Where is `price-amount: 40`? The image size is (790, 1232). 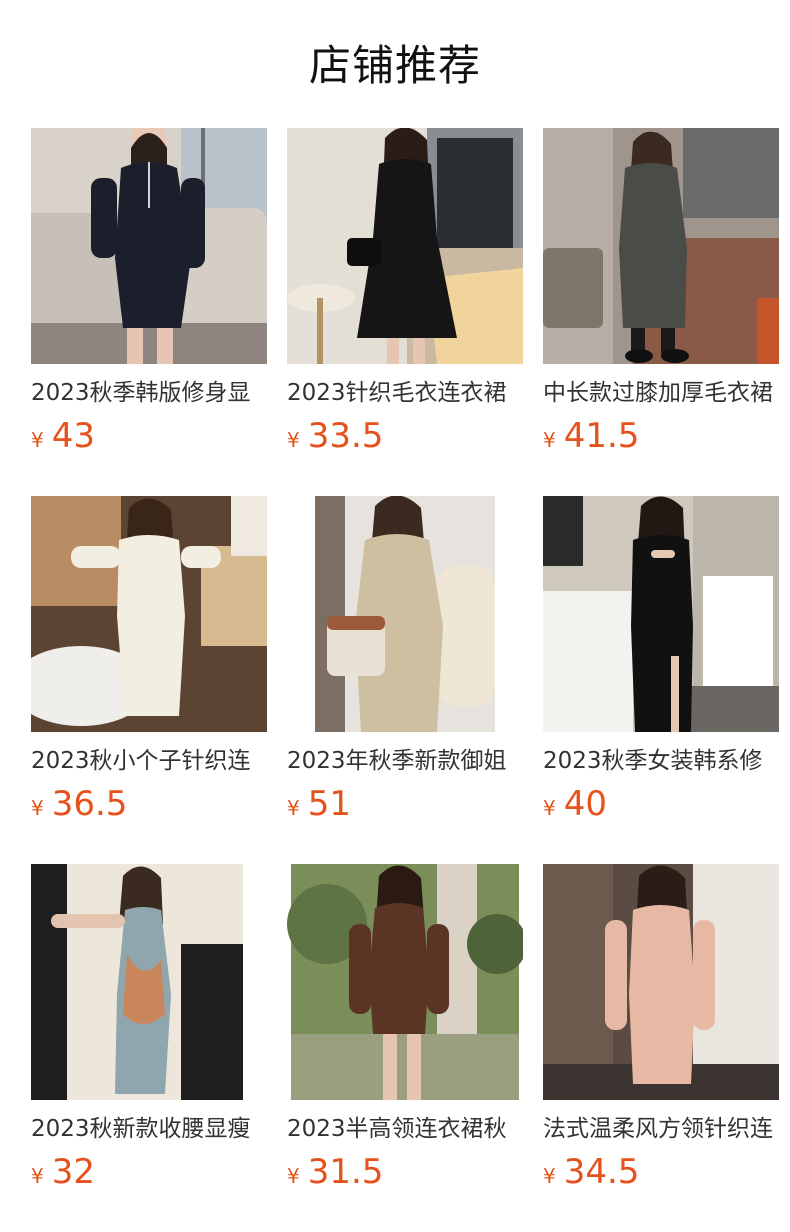
price-amount: 40 is located at coordinates (585, 804).